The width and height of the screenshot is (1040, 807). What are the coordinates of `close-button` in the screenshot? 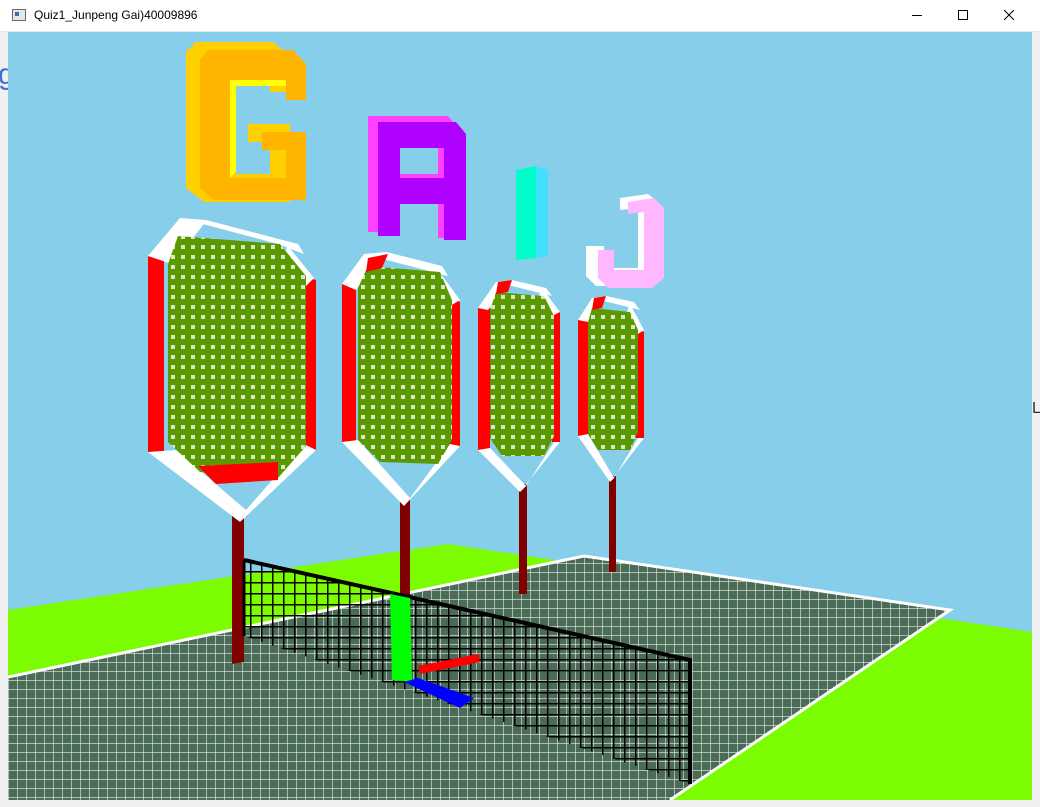 It's located at (1009, 15).